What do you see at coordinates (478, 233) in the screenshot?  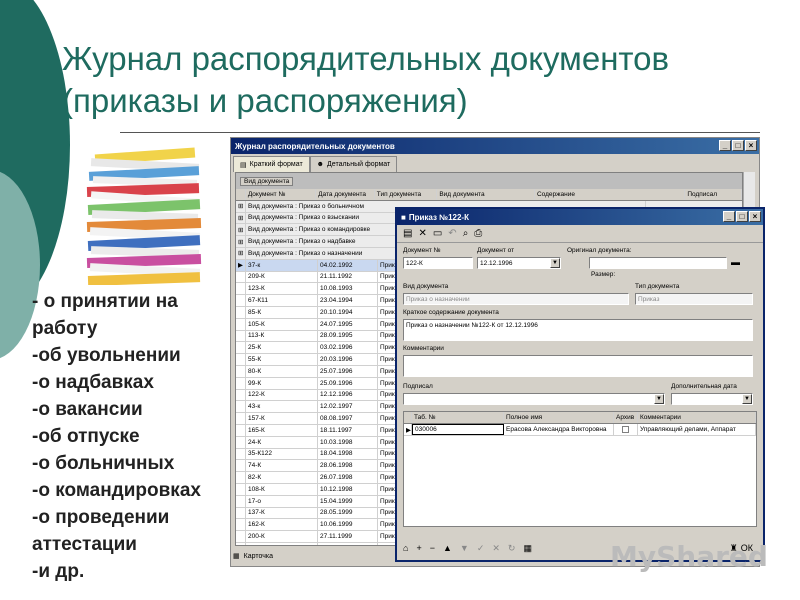 I see `print-icon: ⎙` at bounding box center [478, 233].